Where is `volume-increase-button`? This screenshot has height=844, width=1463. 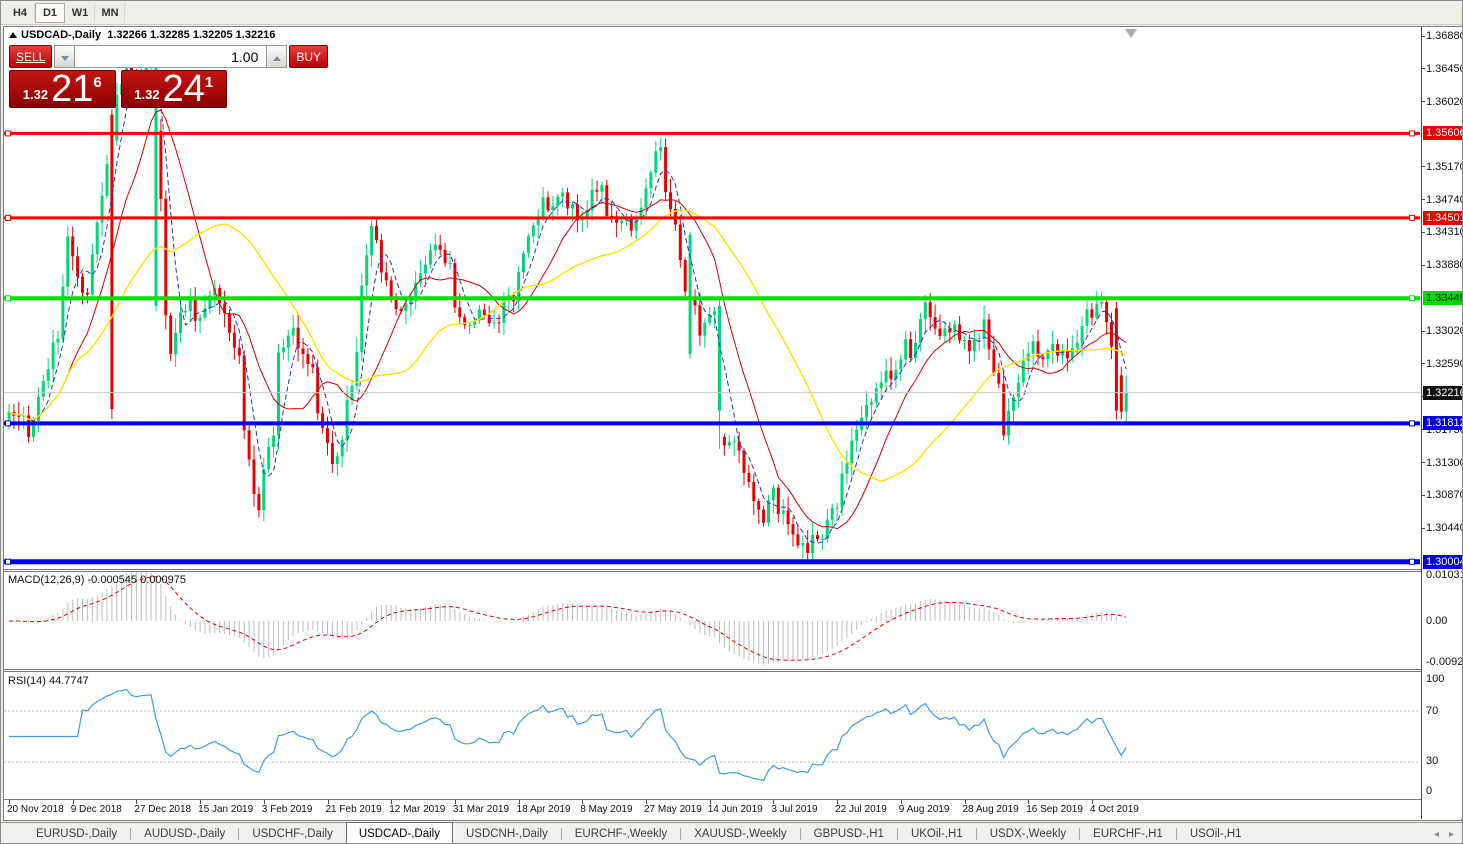
volume-increase-button is located at coordinates (277, 56).